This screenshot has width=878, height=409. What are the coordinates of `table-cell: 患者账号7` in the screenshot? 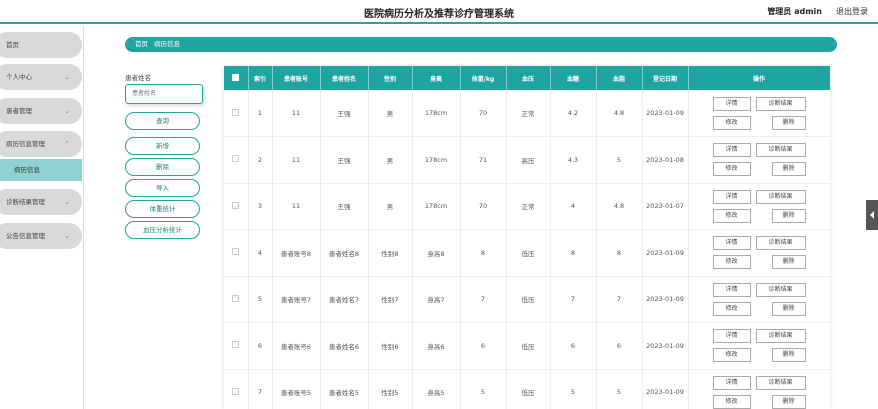 It's located at (296, 299).